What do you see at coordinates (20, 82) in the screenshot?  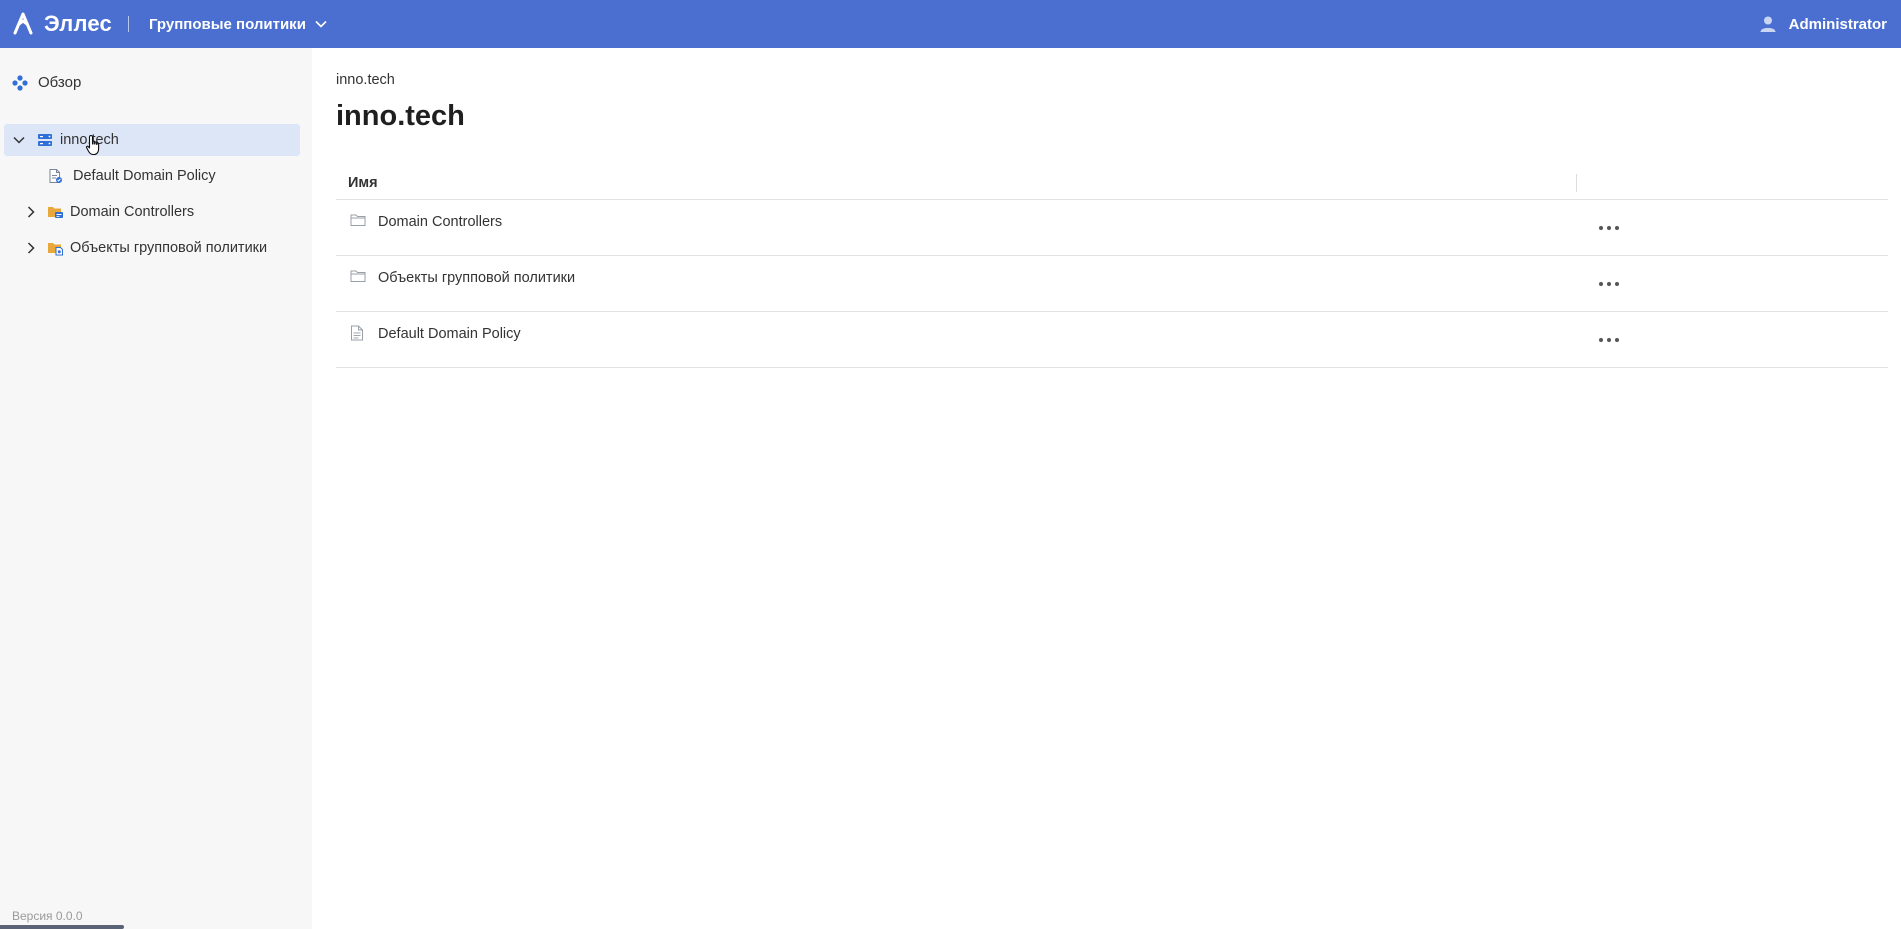 I see `overview-icon` at bounding box center [20, 82].